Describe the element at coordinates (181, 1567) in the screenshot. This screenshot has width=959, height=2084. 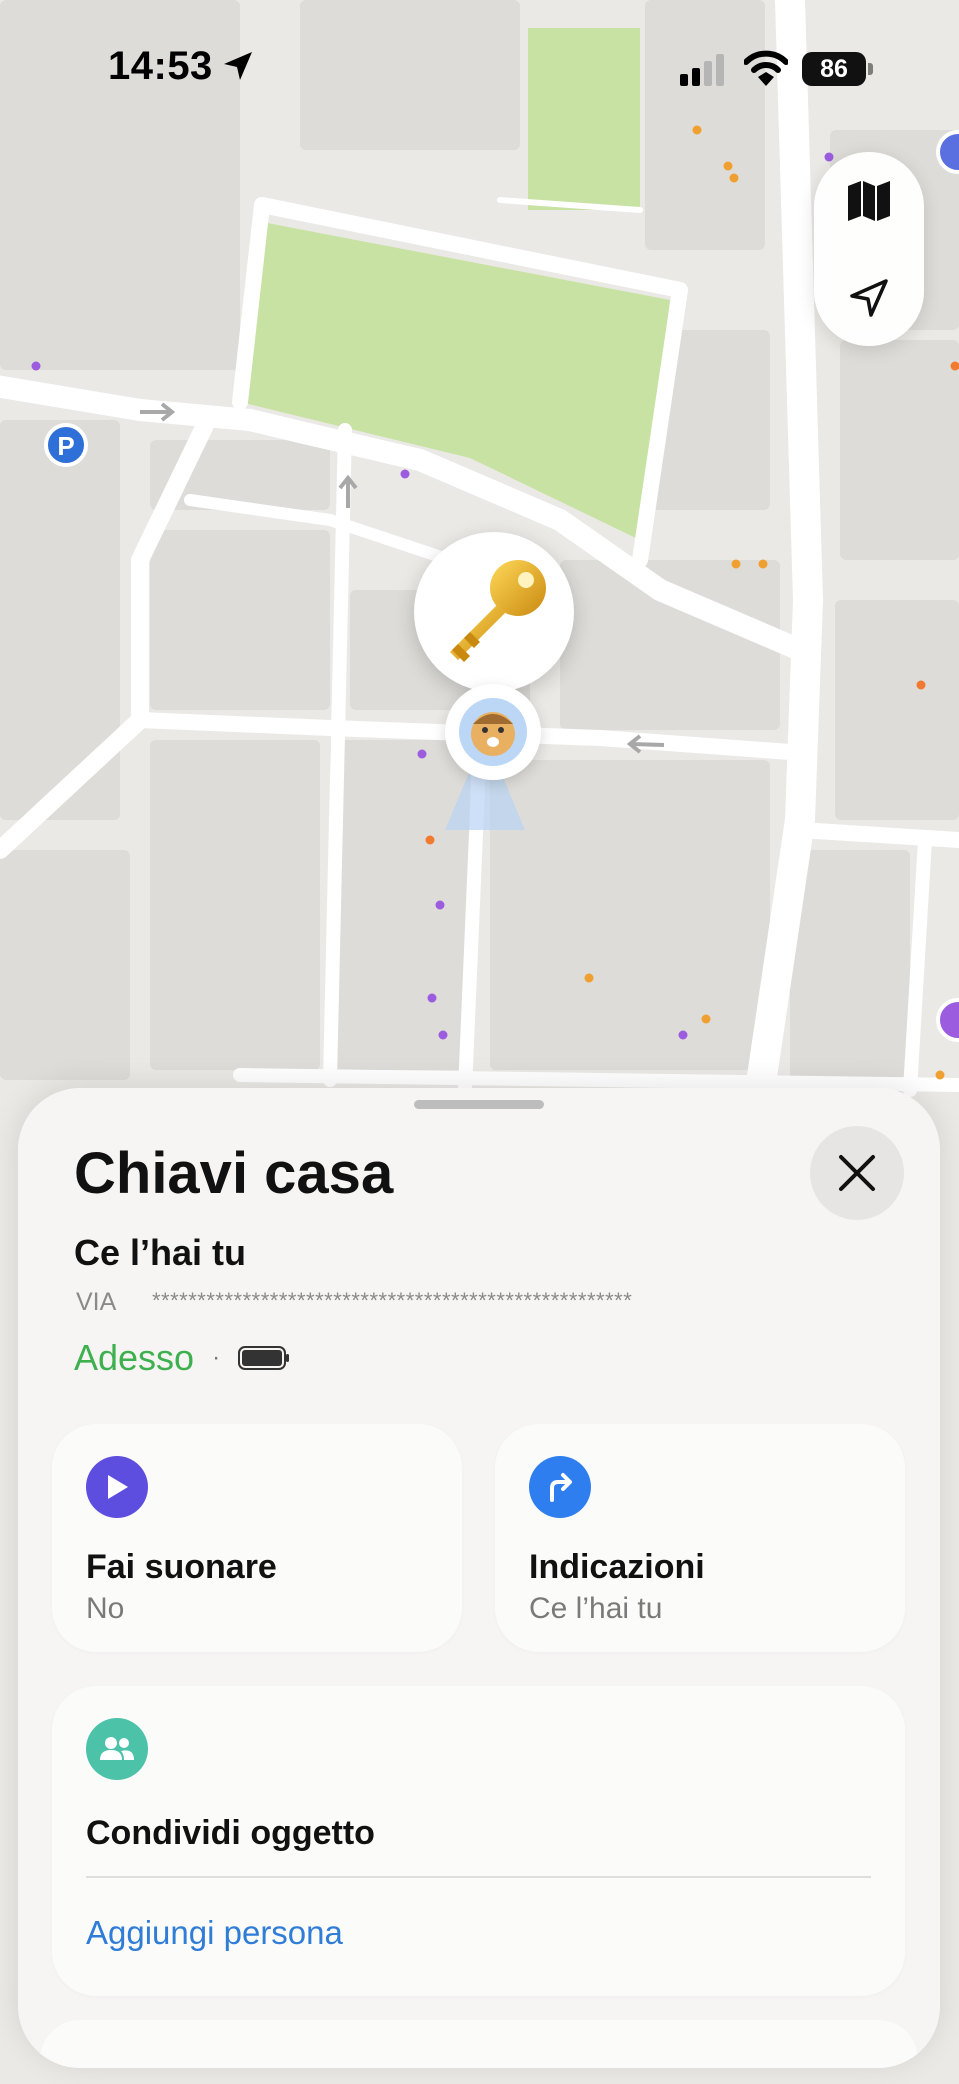
I see `play-sound-title: Fai suonare` at that location.